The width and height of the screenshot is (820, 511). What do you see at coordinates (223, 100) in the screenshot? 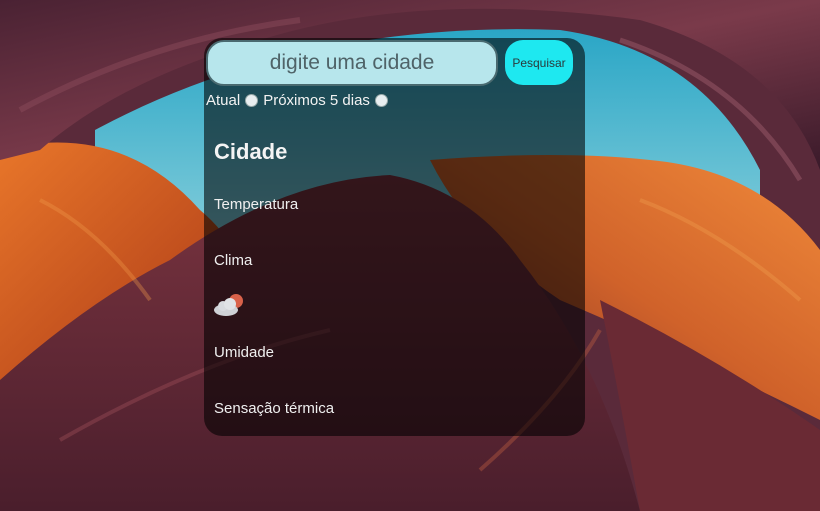
I see `mode-current-label: Atual` at bounding box center [223, 100].